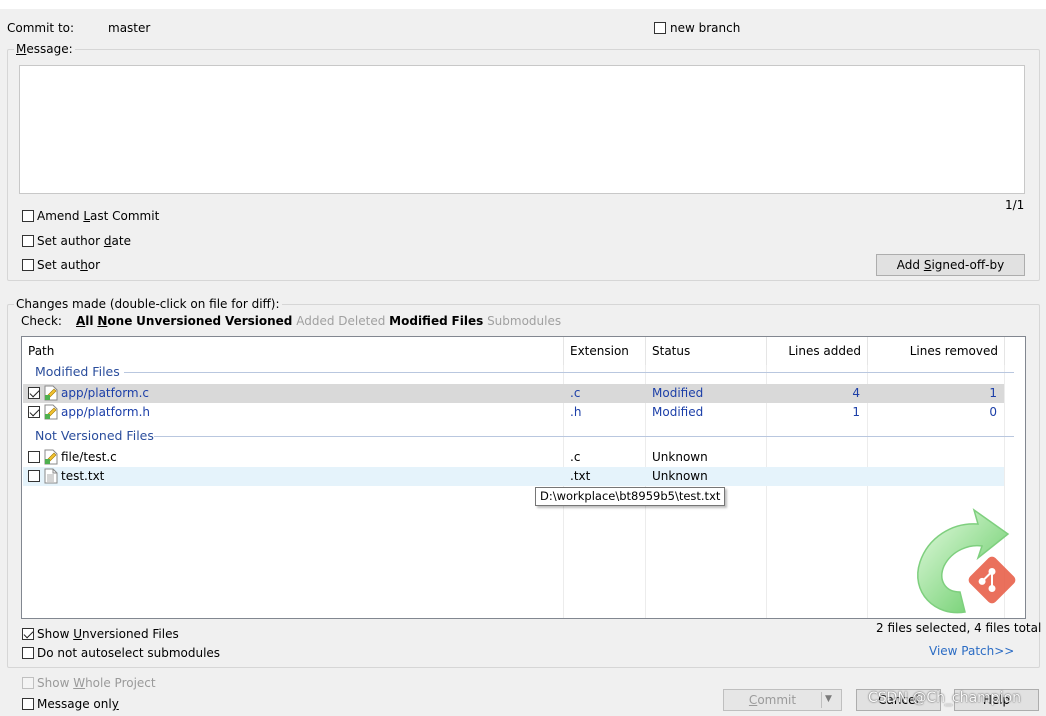 The height and width of the screenshot is (716, 1046). I want to click on set-author-date-checkbox, so click(28, 241).